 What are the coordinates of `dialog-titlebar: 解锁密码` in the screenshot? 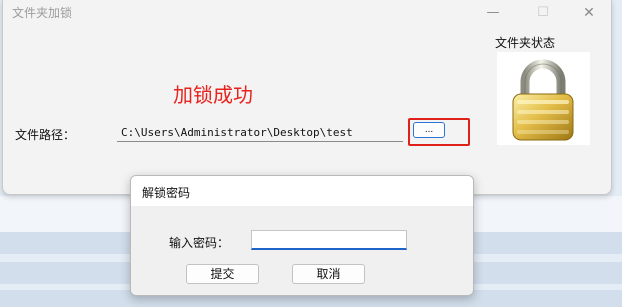 It's located at (302, 191).